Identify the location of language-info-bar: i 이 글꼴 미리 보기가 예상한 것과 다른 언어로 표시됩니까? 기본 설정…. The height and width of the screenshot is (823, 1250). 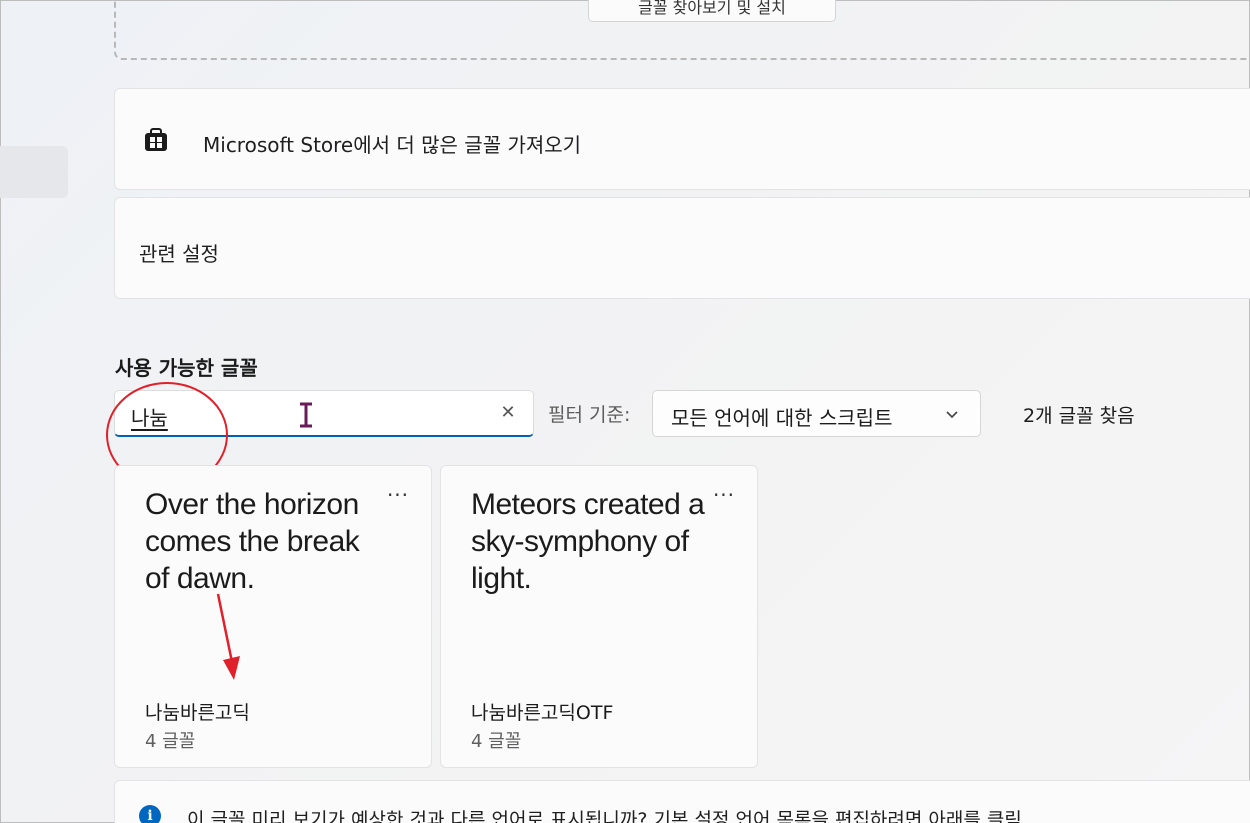
(682, 801).